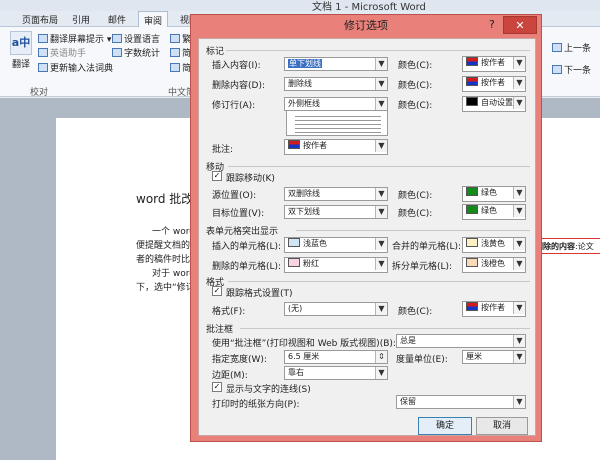 This screenshot has height=460, width=600. What do you see at coordinates (136, 52) in the screenshot?
I see `word-count-button: 字数统计` at bounding box center [136, 52].